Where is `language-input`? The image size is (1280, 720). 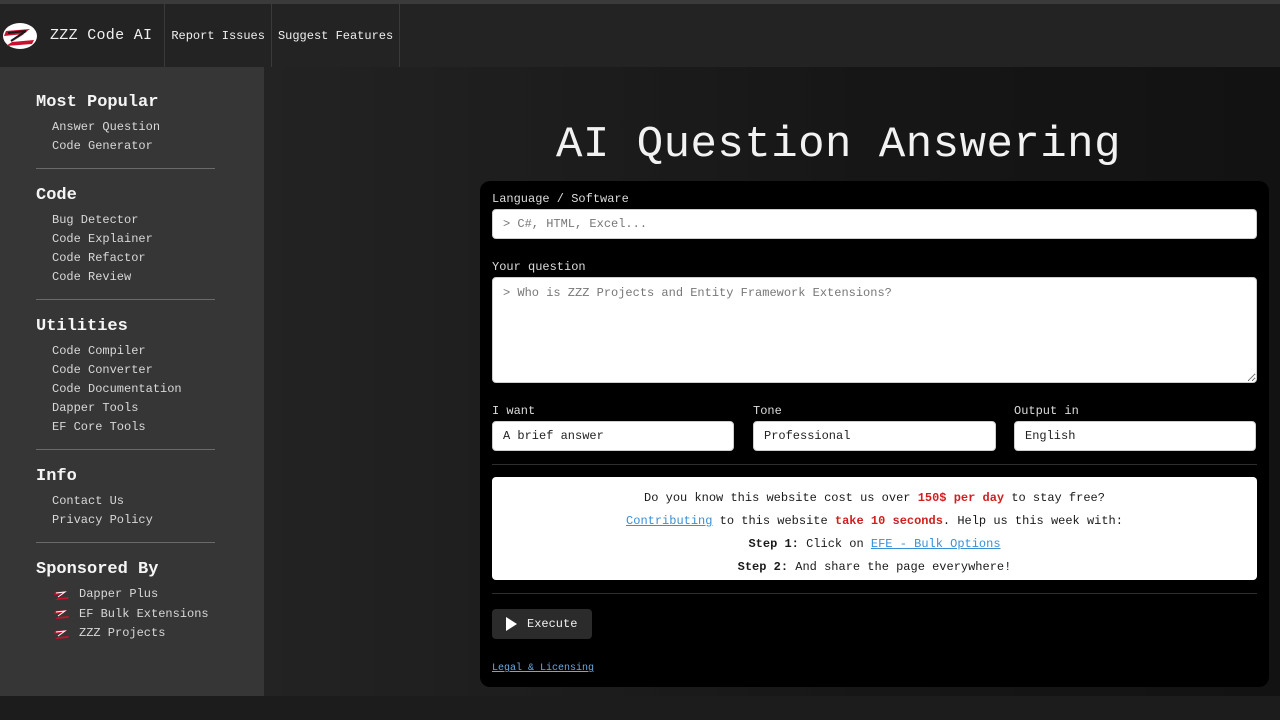
language-input is located at coordinates (874, 224).